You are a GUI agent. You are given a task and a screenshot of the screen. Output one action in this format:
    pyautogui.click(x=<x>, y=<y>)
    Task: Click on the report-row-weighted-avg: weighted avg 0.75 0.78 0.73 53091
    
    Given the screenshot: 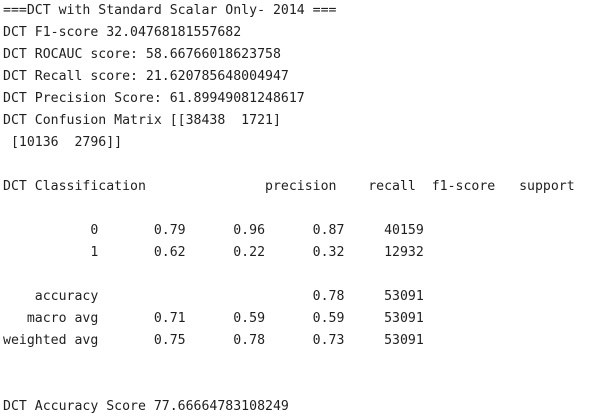 What is the action you would take?
    pyautogui.click(x=213, y=340)
    